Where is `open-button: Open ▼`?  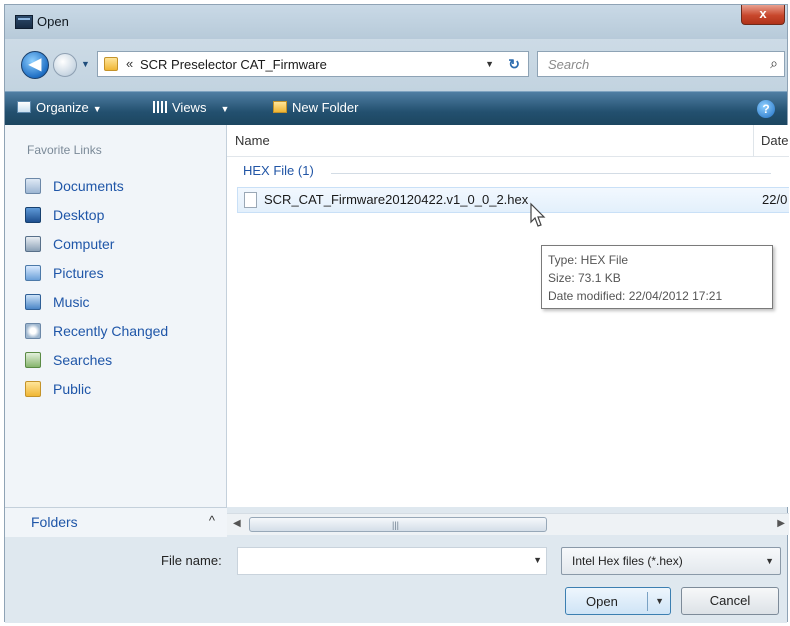
open-button: Open ▼ is located at coordinates (618, 601).